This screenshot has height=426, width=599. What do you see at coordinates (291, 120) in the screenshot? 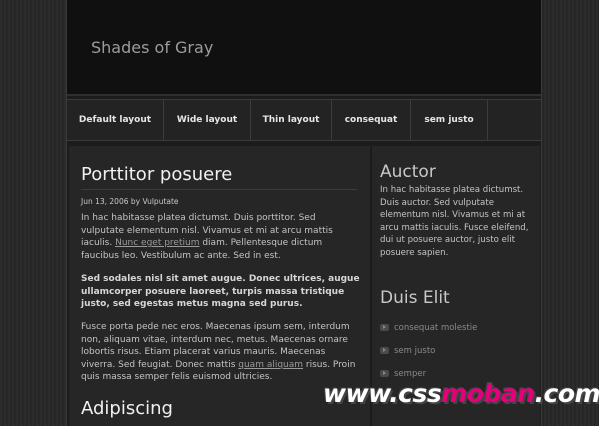
I see `nav-item-thin-layout: Thin layout` at bounding box center [291, 120].